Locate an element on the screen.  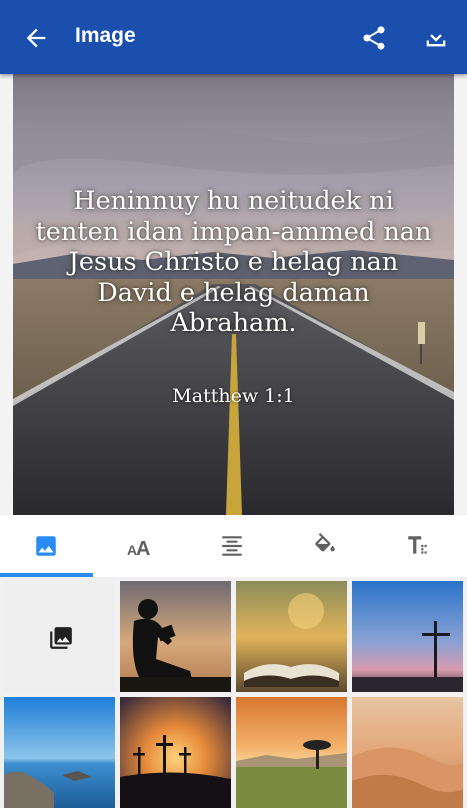
svg-text: A is located at coordinates (143, 548).